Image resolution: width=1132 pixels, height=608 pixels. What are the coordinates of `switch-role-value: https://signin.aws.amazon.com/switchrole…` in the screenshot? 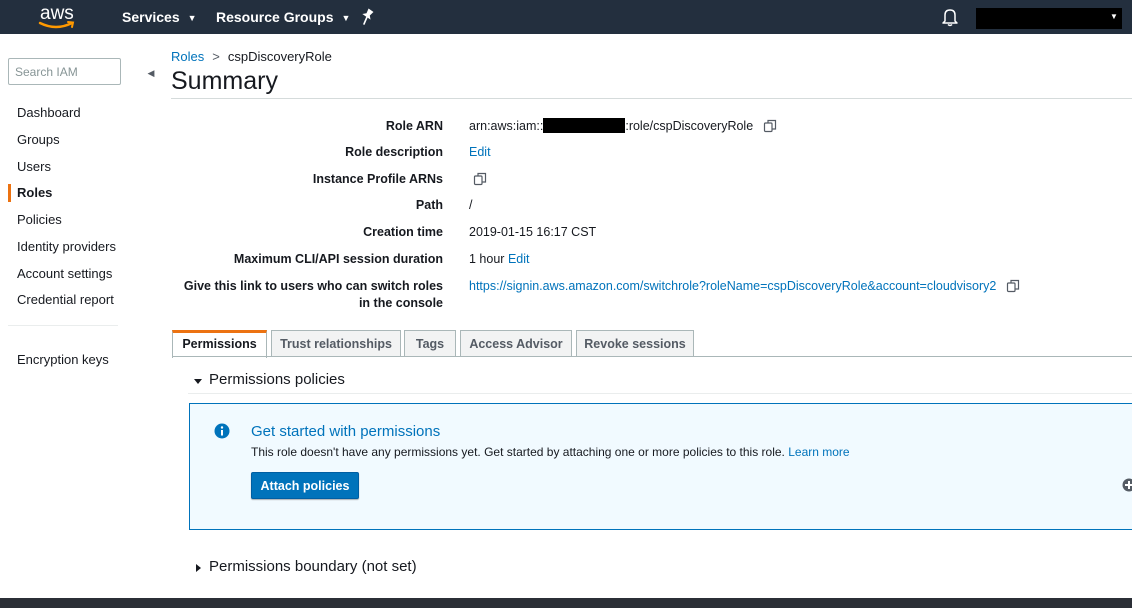 It's located at (744, 286).